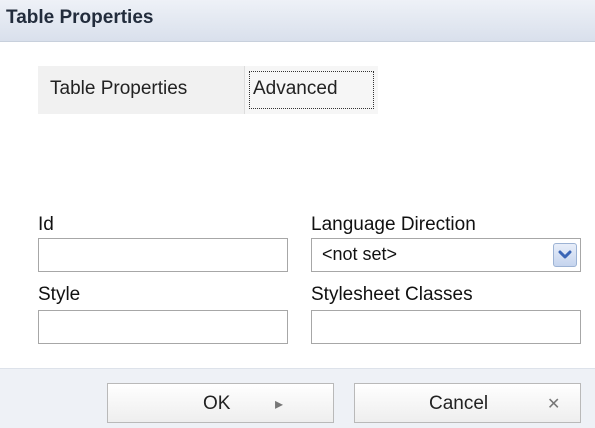 This screenshot has width=595, height=428. What do you see at coordinates (46, 224) in the screenshot?
I see `id-label: Id` at bounding box center [46, 224].